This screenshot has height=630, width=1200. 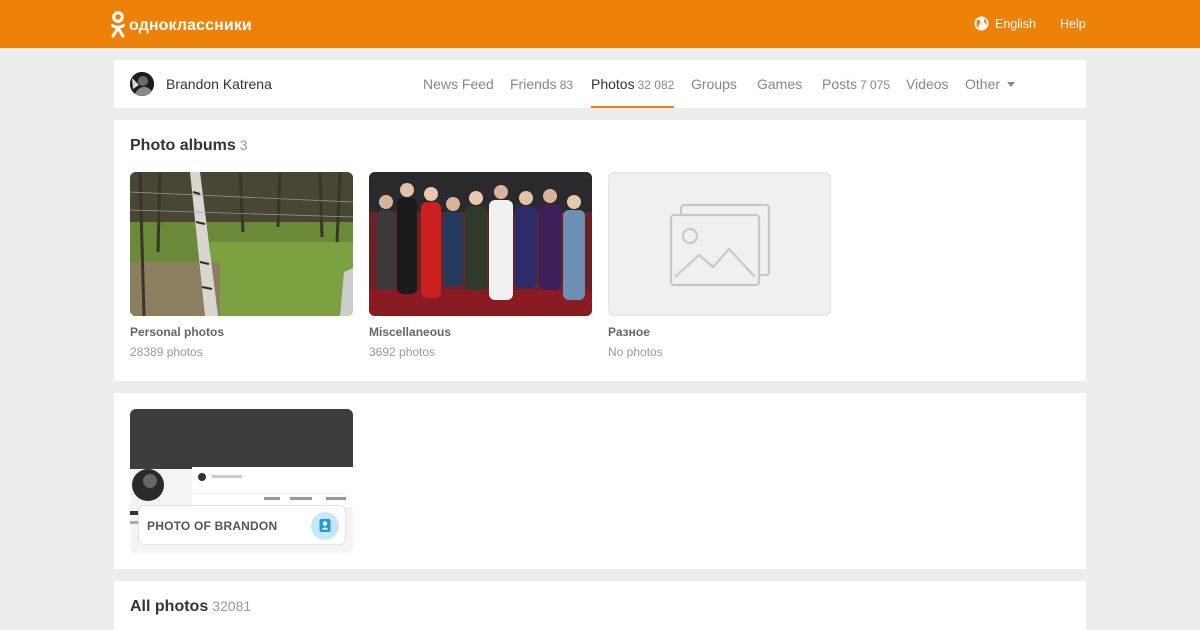 I want to click on globe-icon, so click(x=981, y=23).